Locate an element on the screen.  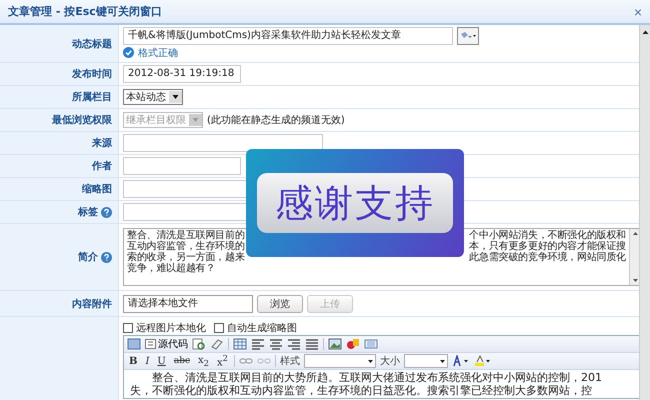
format-button: x$_{2}$ is located at coordinates (203, 361).